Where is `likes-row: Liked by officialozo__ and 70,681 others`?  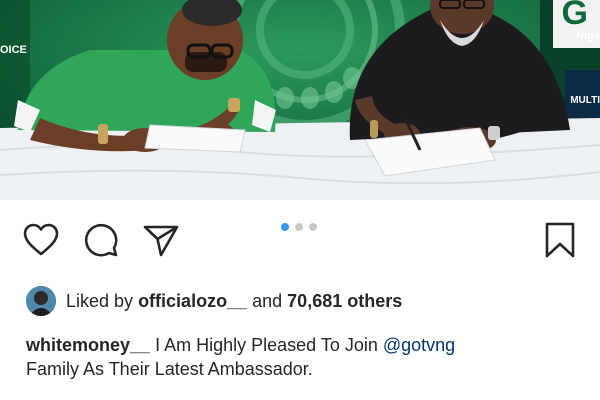 likes-row: Liked by officialozo__ and 70,681 others is located at coordinates (214, 301).